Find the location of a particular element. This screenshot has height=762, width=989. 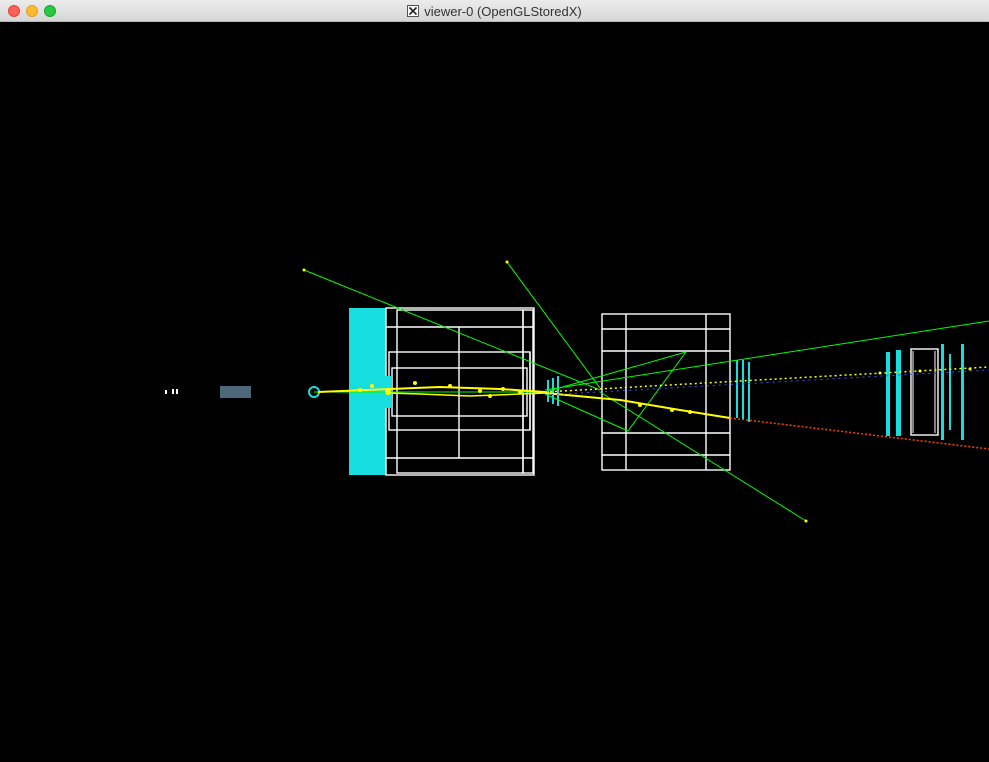

downstream-detectors is located at coordinates (925, 392).